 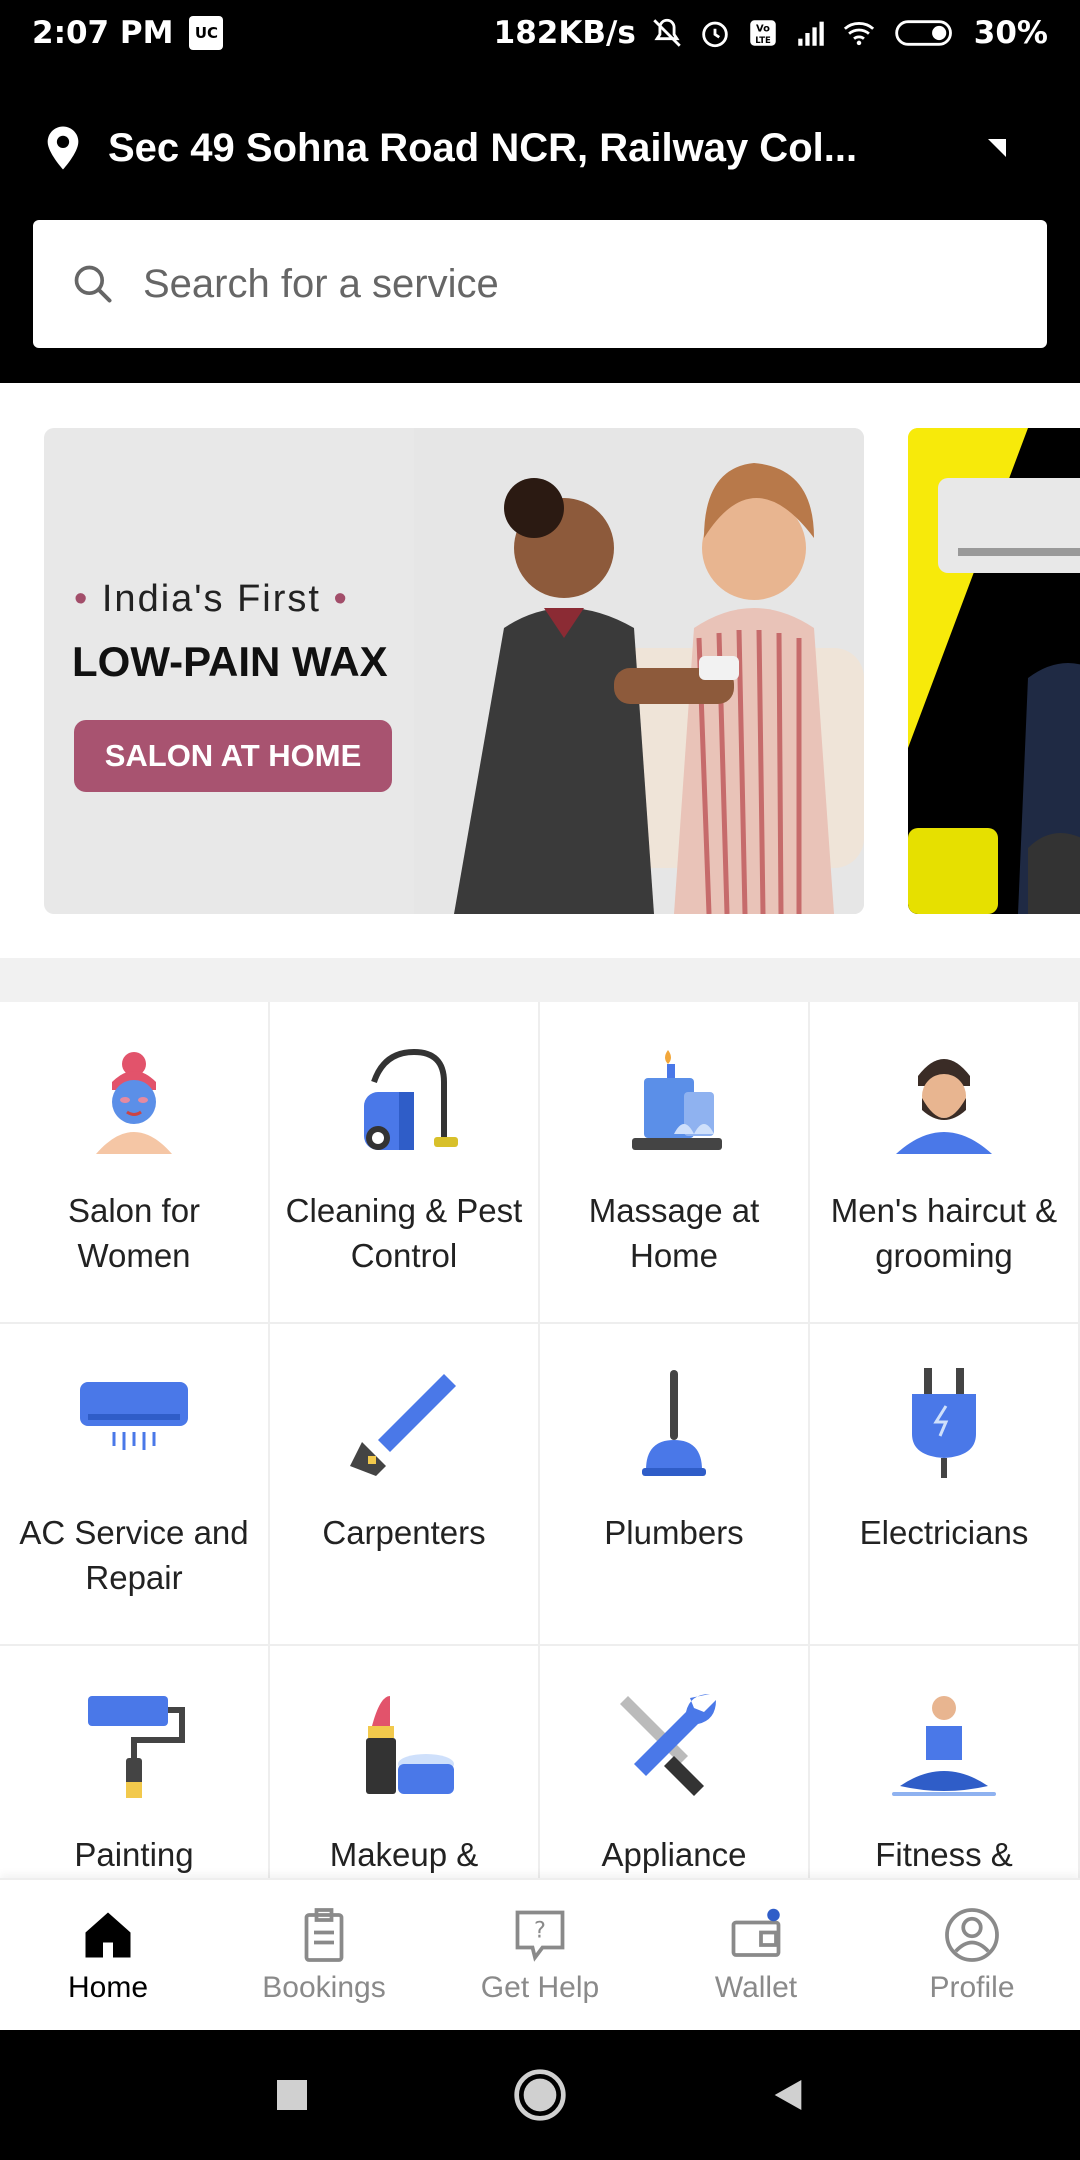 I want to click on nav-label: Wallet, so click(x=756, y=1987).